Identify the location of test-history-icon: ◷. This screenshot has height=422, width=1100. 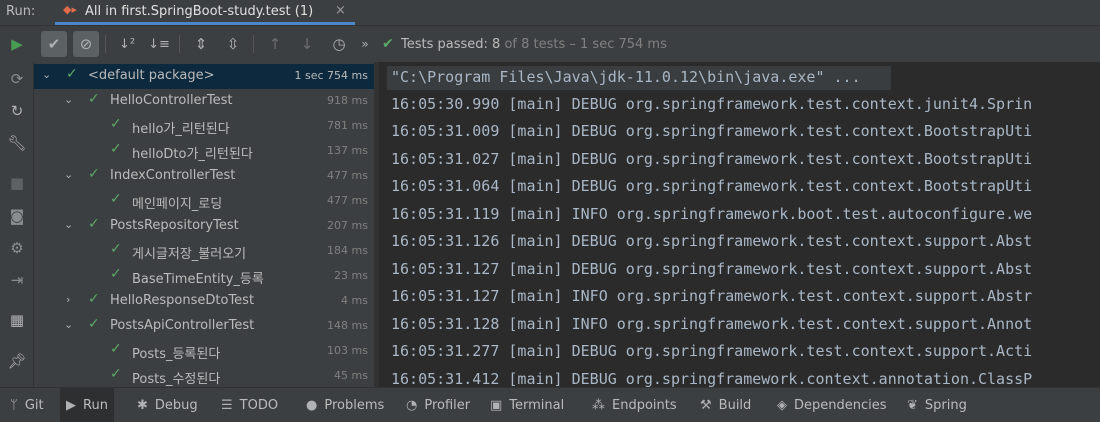
(339, 44).